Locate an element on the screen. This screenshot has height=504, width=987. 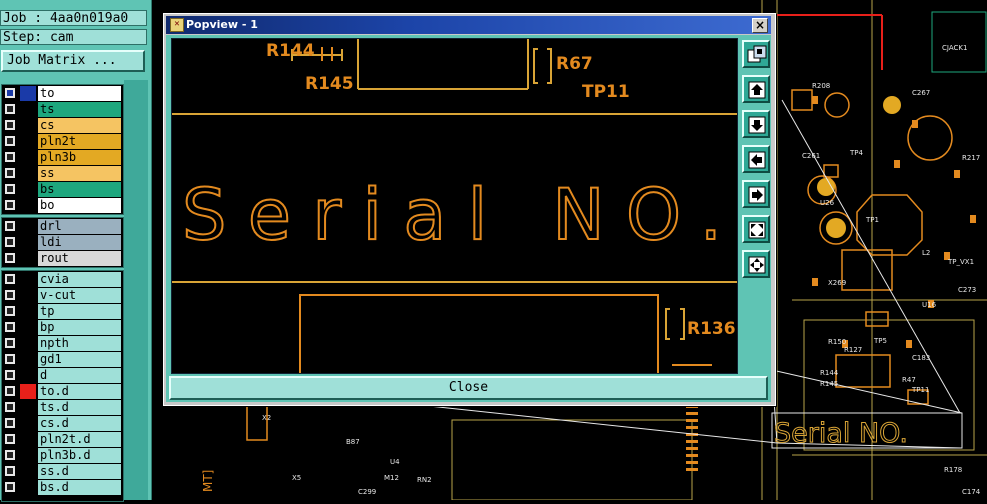
layer-name: ldi is located at coordinates (79, 242).